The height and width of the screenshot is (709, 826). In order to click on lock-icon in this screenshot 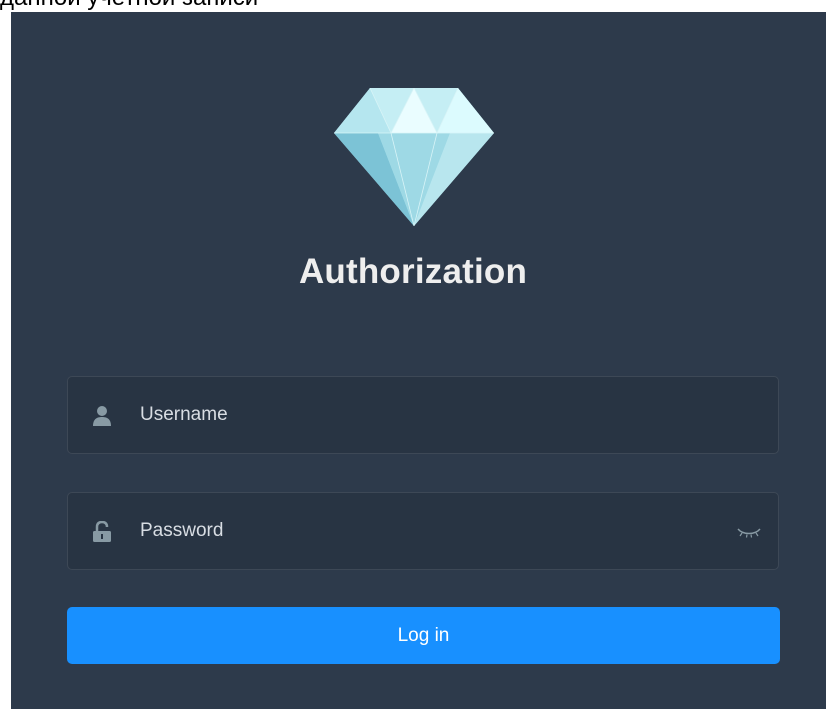, I will do `click(102, 531)`.